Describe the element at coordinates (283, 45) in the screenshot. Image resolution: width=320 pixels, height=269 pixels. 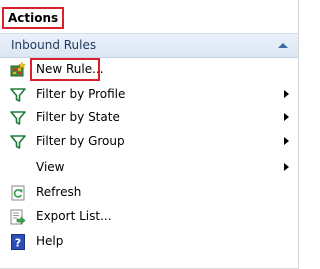
I see `chevron-up-icon` at that location.